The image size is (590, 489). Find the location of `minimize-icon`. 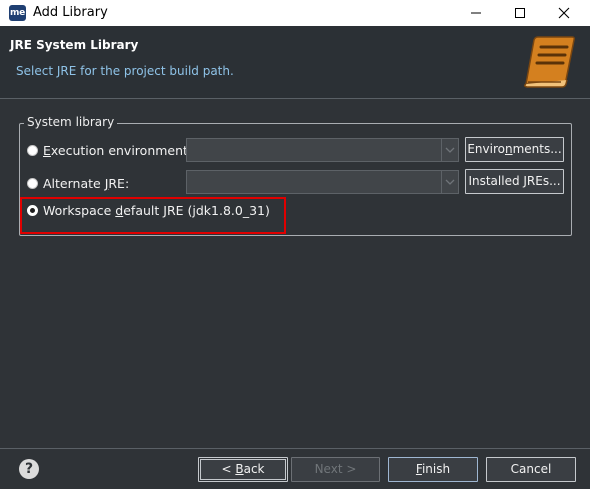

minimize-icon is located at coordinates (476, 13).